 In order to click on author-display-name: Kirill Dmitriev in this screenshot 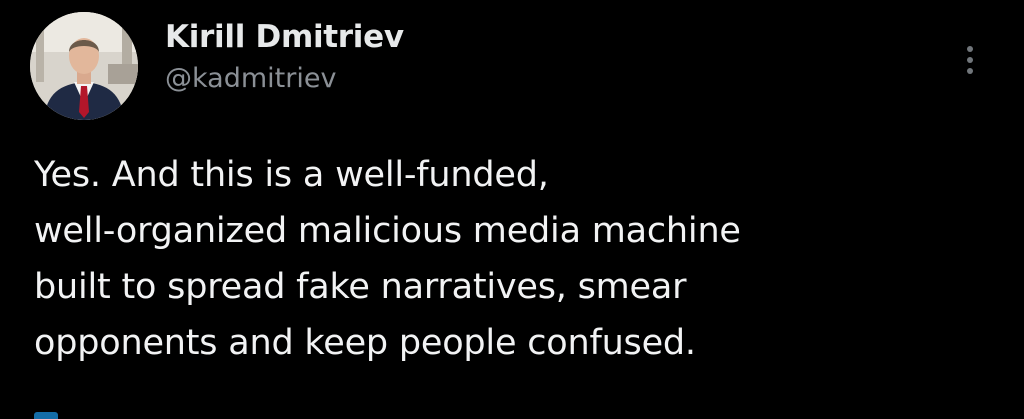, I will do `click(284, 37)`.